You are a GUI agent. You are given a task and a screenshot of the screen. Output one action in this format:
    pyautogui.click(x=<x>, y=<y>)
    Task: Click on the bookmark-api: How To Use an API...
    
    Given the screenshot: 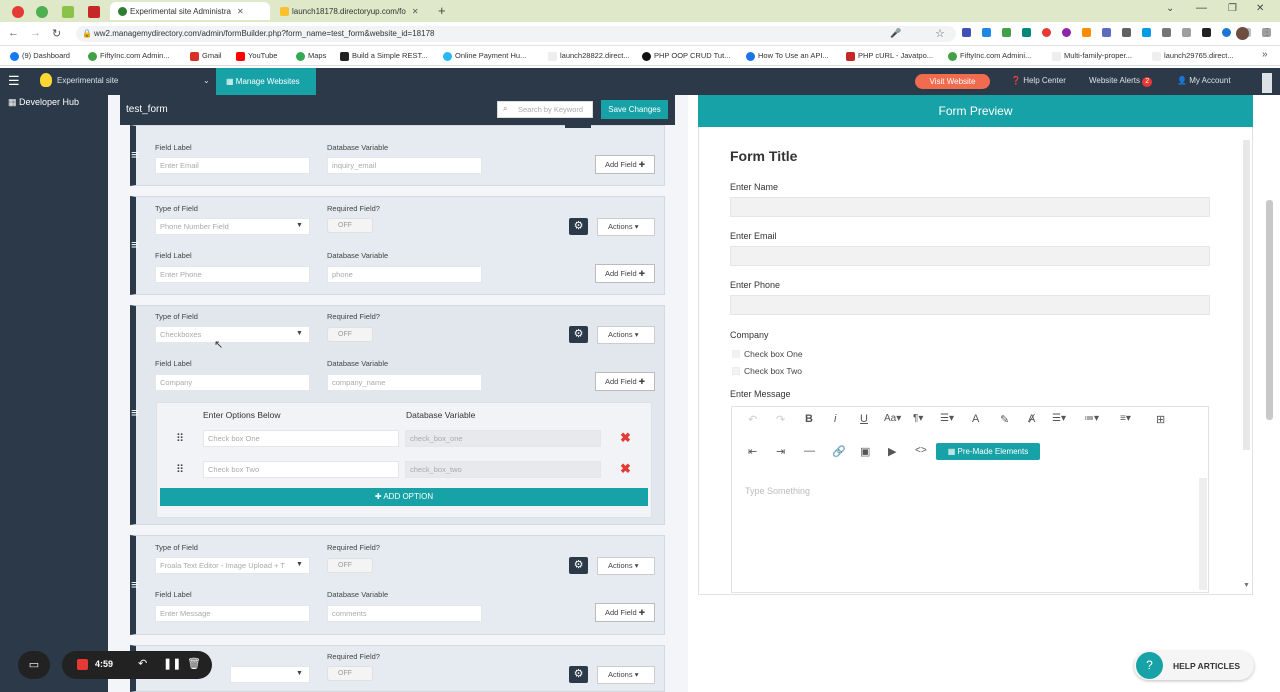 What is the action you would take?
    pyautogui.click(x=787, y=56)
    